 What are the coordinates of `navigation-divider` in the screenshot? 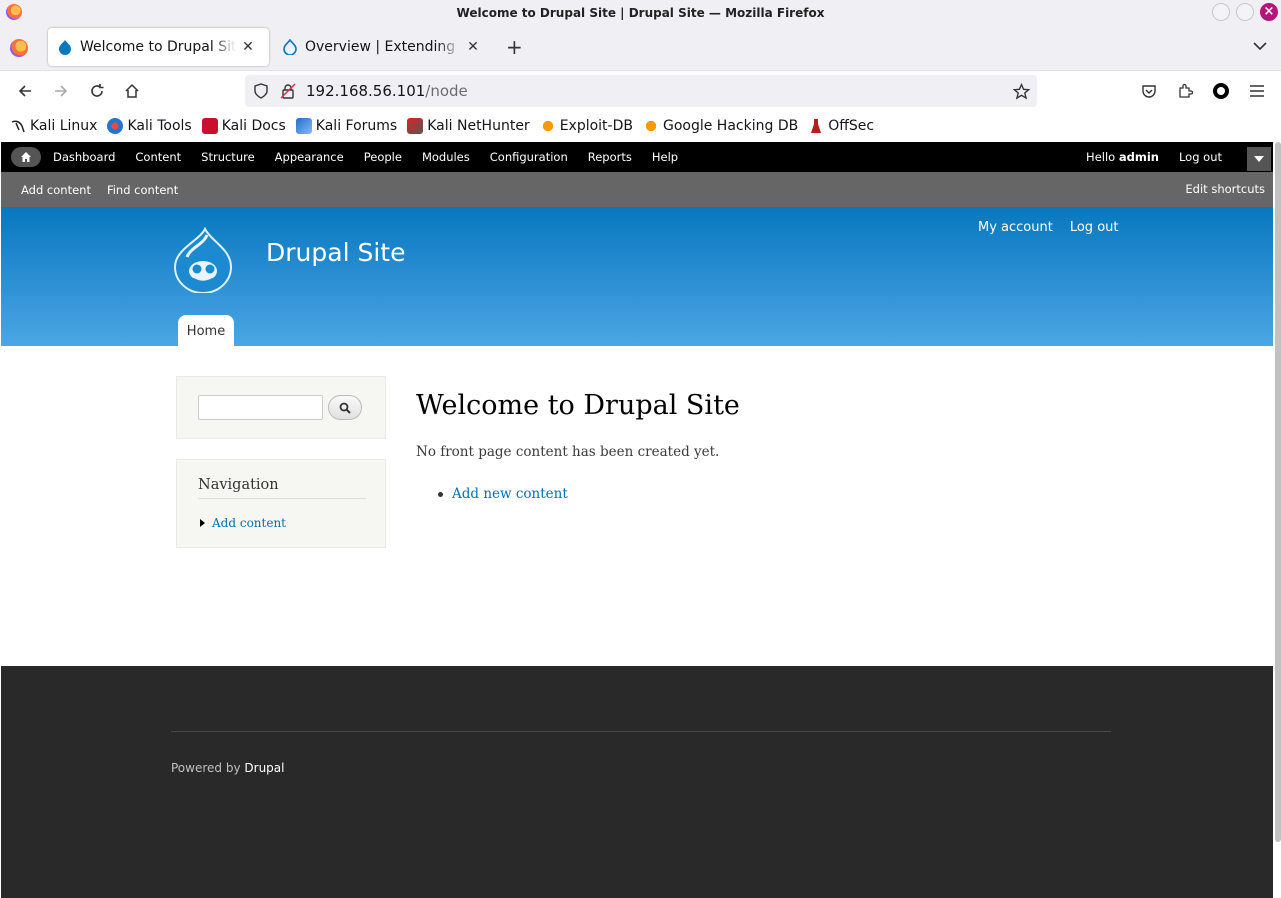 It's located at (282, 498).